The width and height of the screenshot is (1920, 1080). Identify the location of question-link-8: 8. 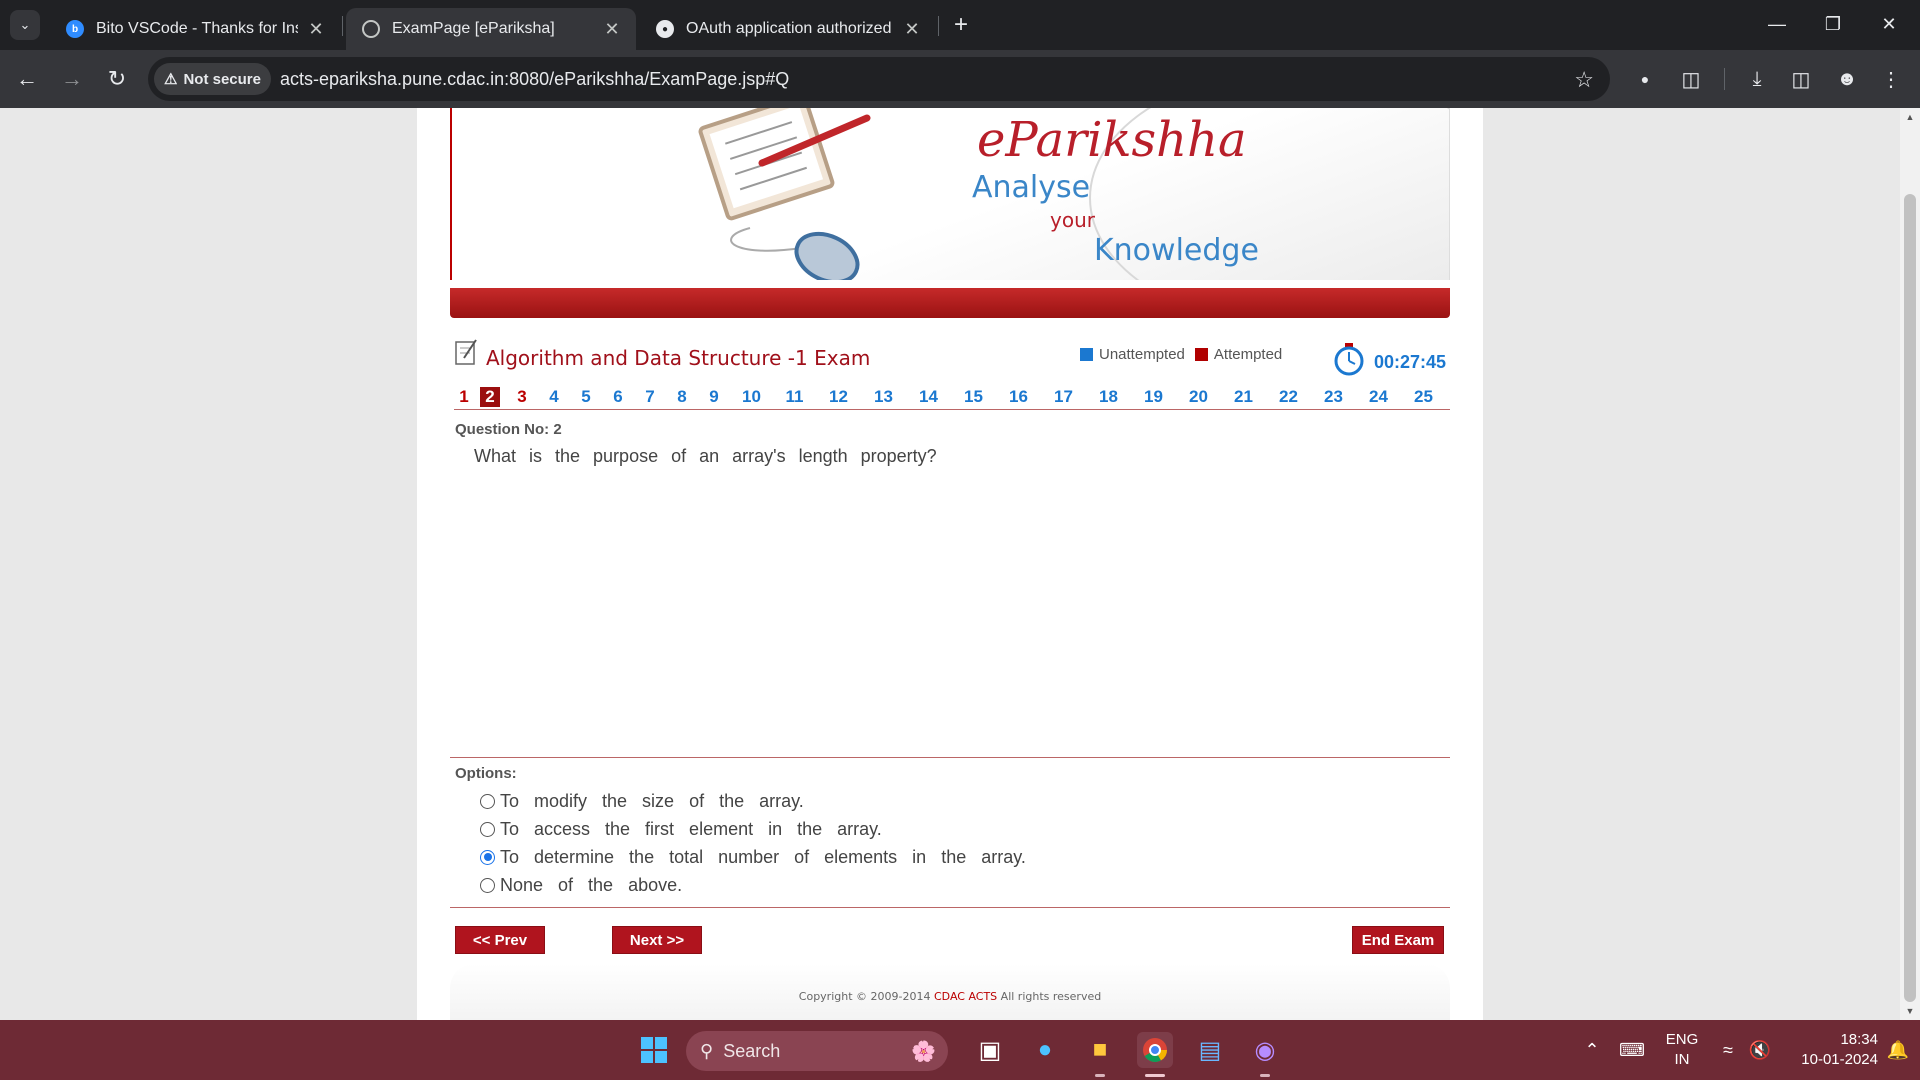
(681, 397).